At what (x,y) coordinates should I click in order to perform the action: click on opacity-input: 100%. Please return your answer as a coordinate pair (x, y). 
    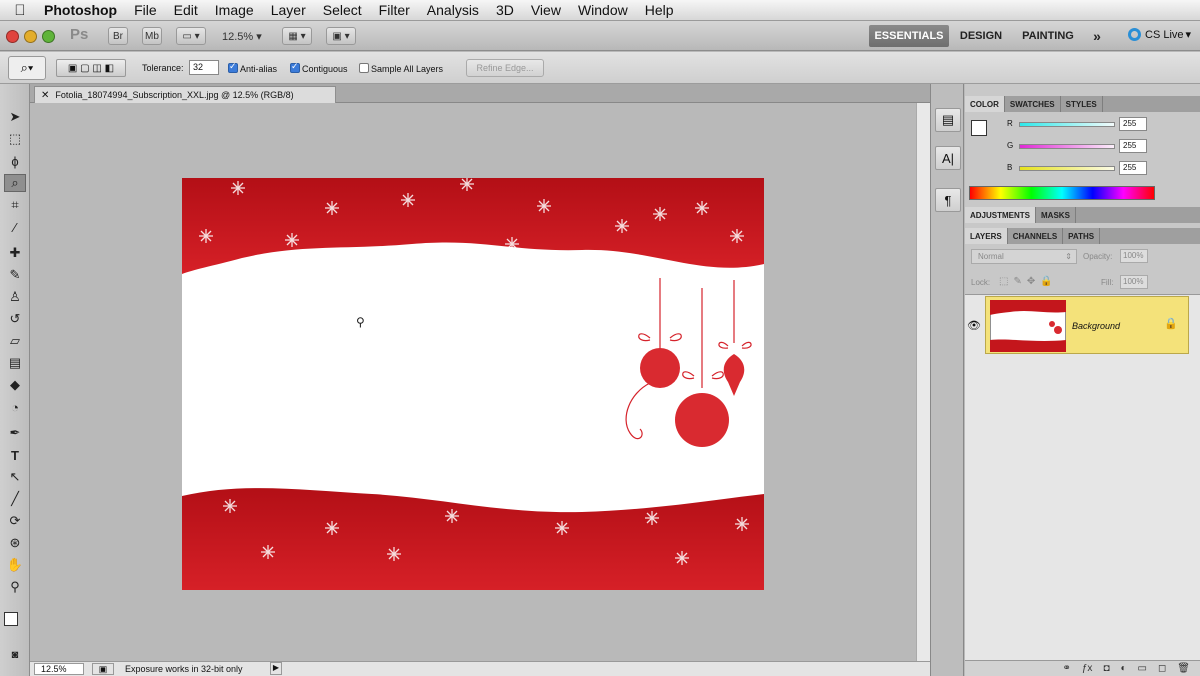
    Looking at the image, I should click on (1134, 256).